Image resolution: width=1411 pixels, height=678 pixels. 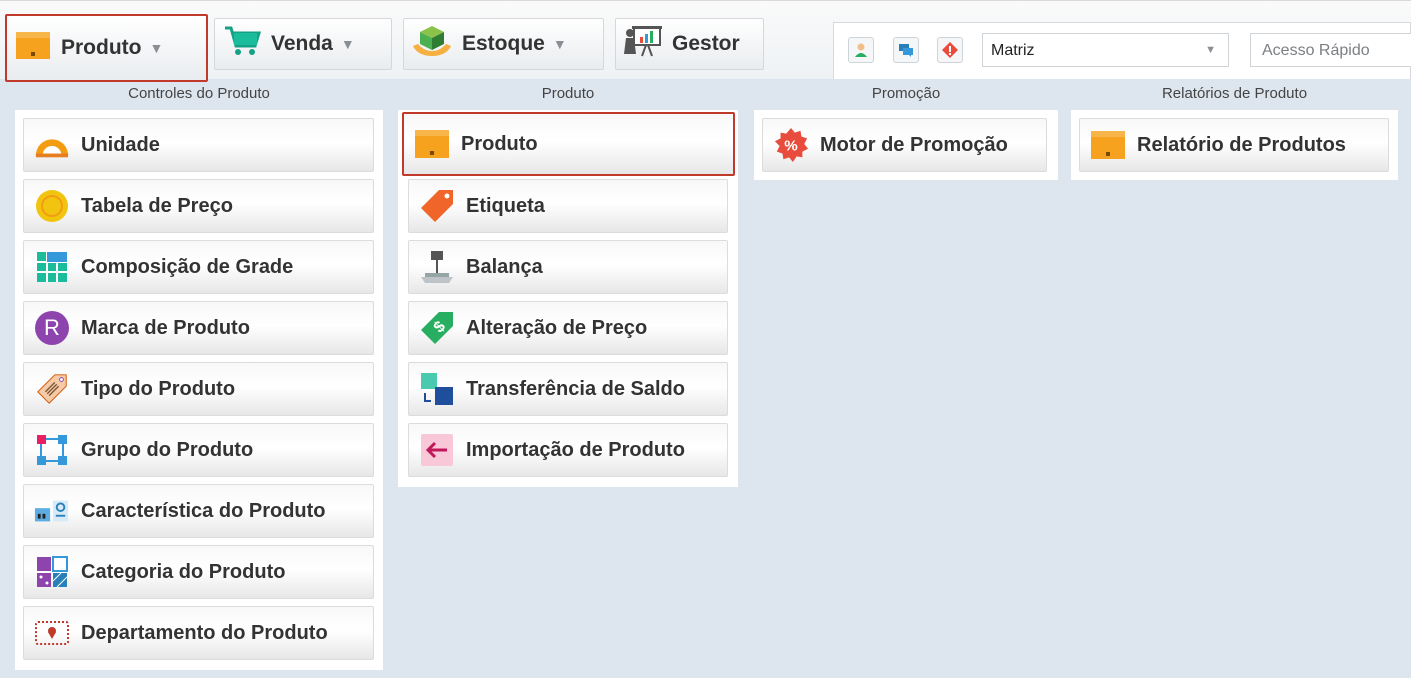 What do you see at coordinates (861, 50) in the screenshot?
I see `user-icon` at bounding box center [861, 50].